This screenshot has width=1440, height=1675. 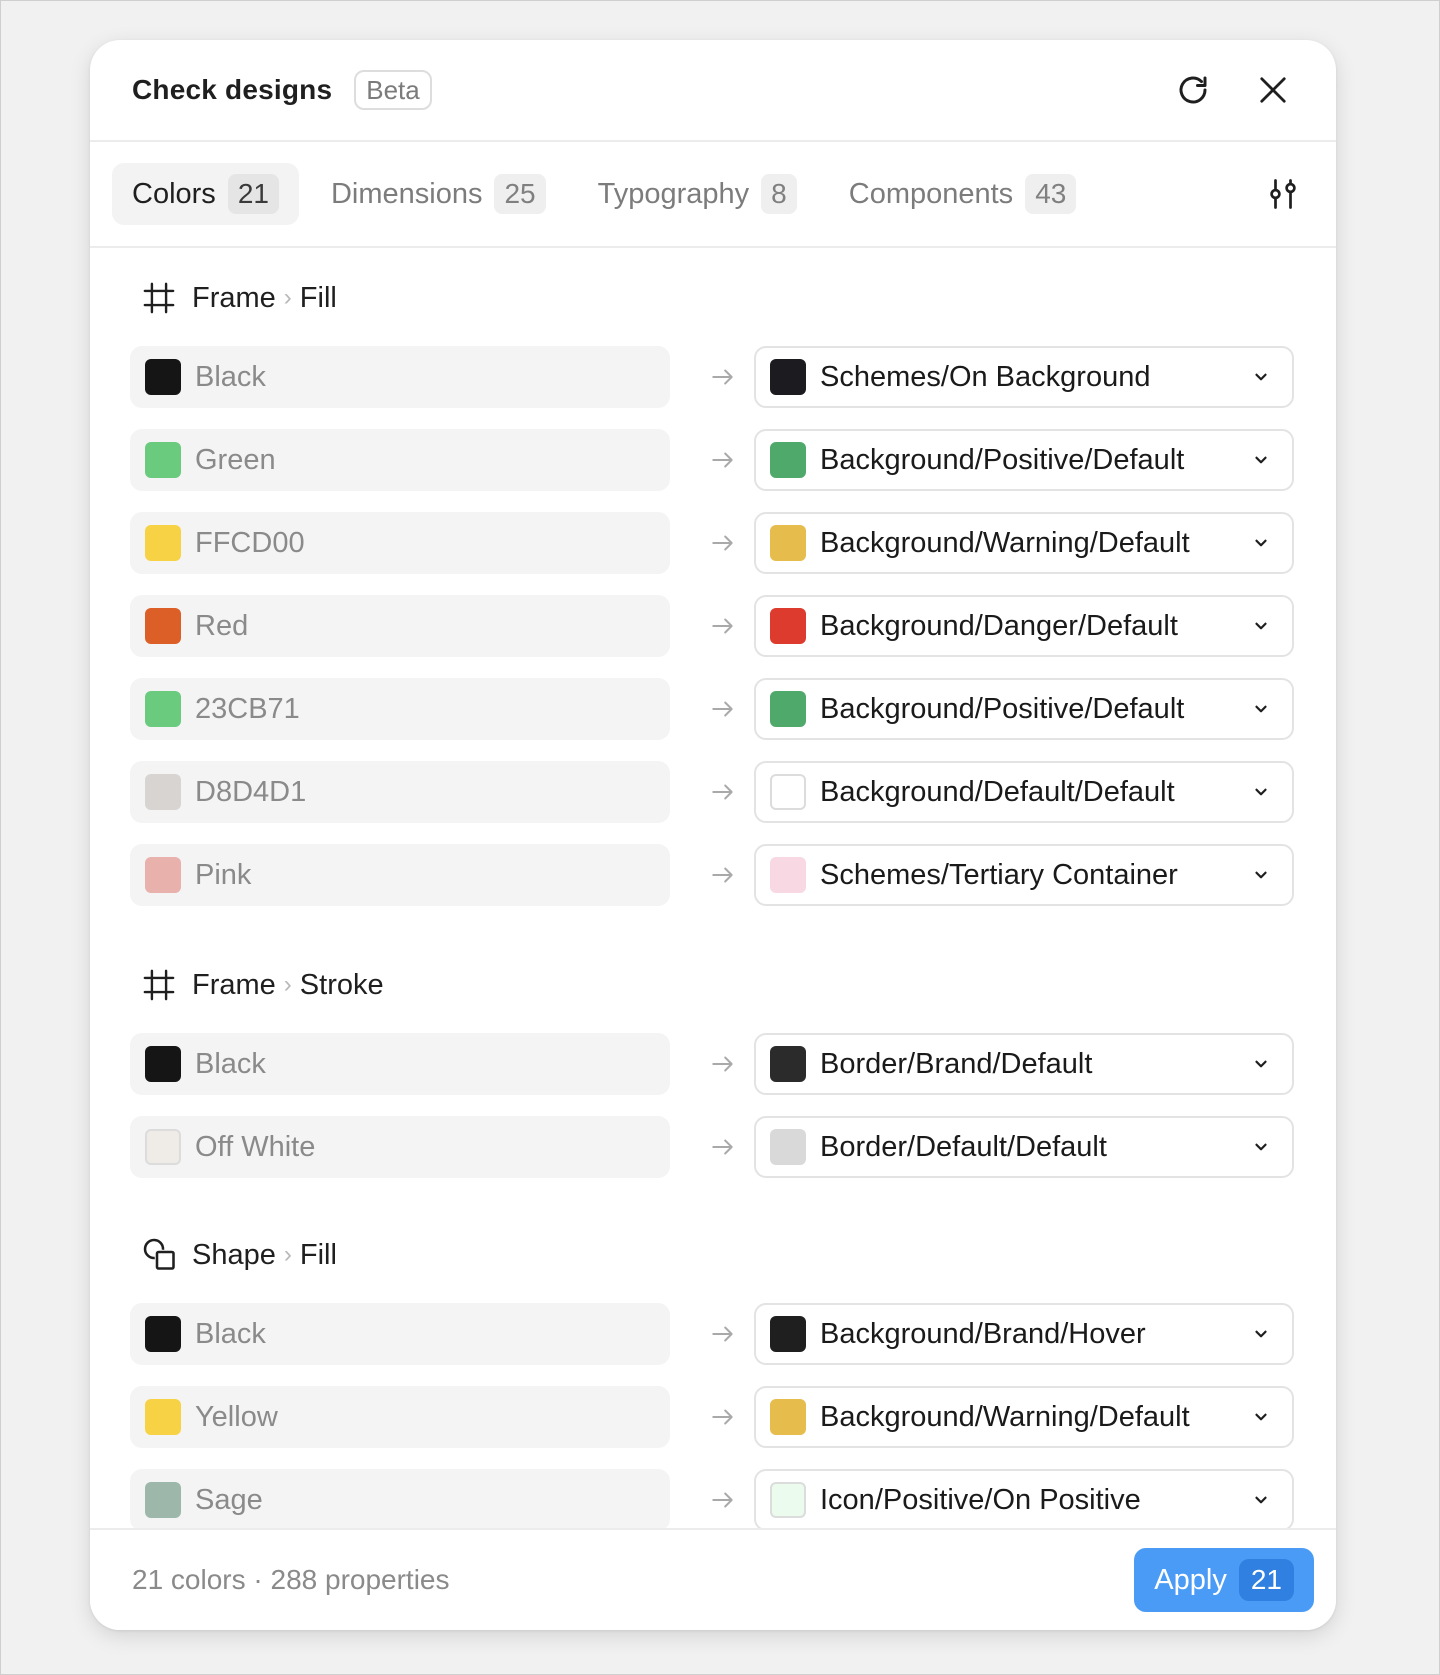 What do you see at coordinates (520, 194) in the screenshot?
I see `tab-count: 25` at bounding box center [520, 194].